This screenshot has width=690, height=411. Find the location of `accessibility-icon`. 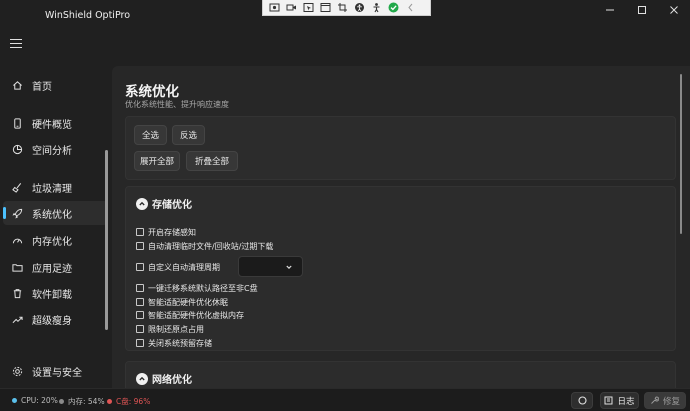

accessibility-icon is located at coordinates (359, 7).